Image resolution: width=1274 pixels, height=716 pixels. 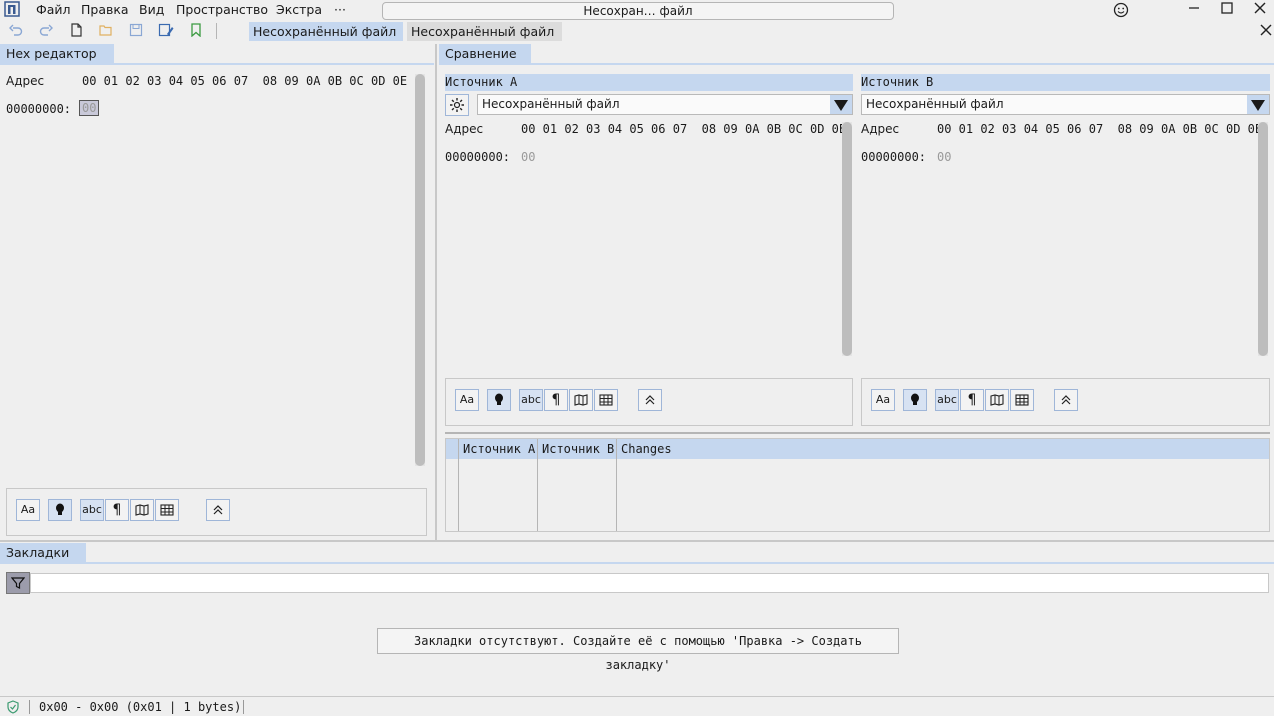 What do you see at coordinates (53, 9) in the screenshot?
I see `menu-file: Файл` at bounding box center [53, 9].